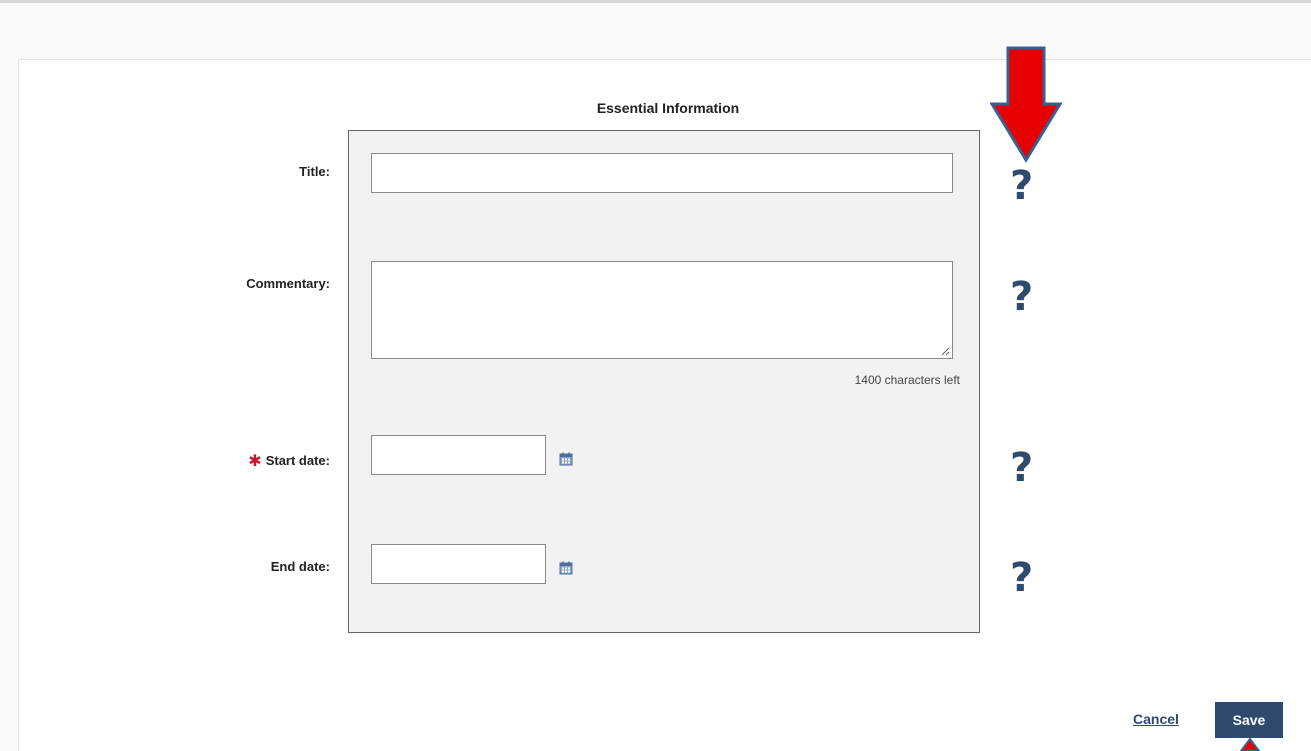 The height and width of the screenshot is (751, 1311). I want to click on commentary-label: Commentary:, so click(288, 283).